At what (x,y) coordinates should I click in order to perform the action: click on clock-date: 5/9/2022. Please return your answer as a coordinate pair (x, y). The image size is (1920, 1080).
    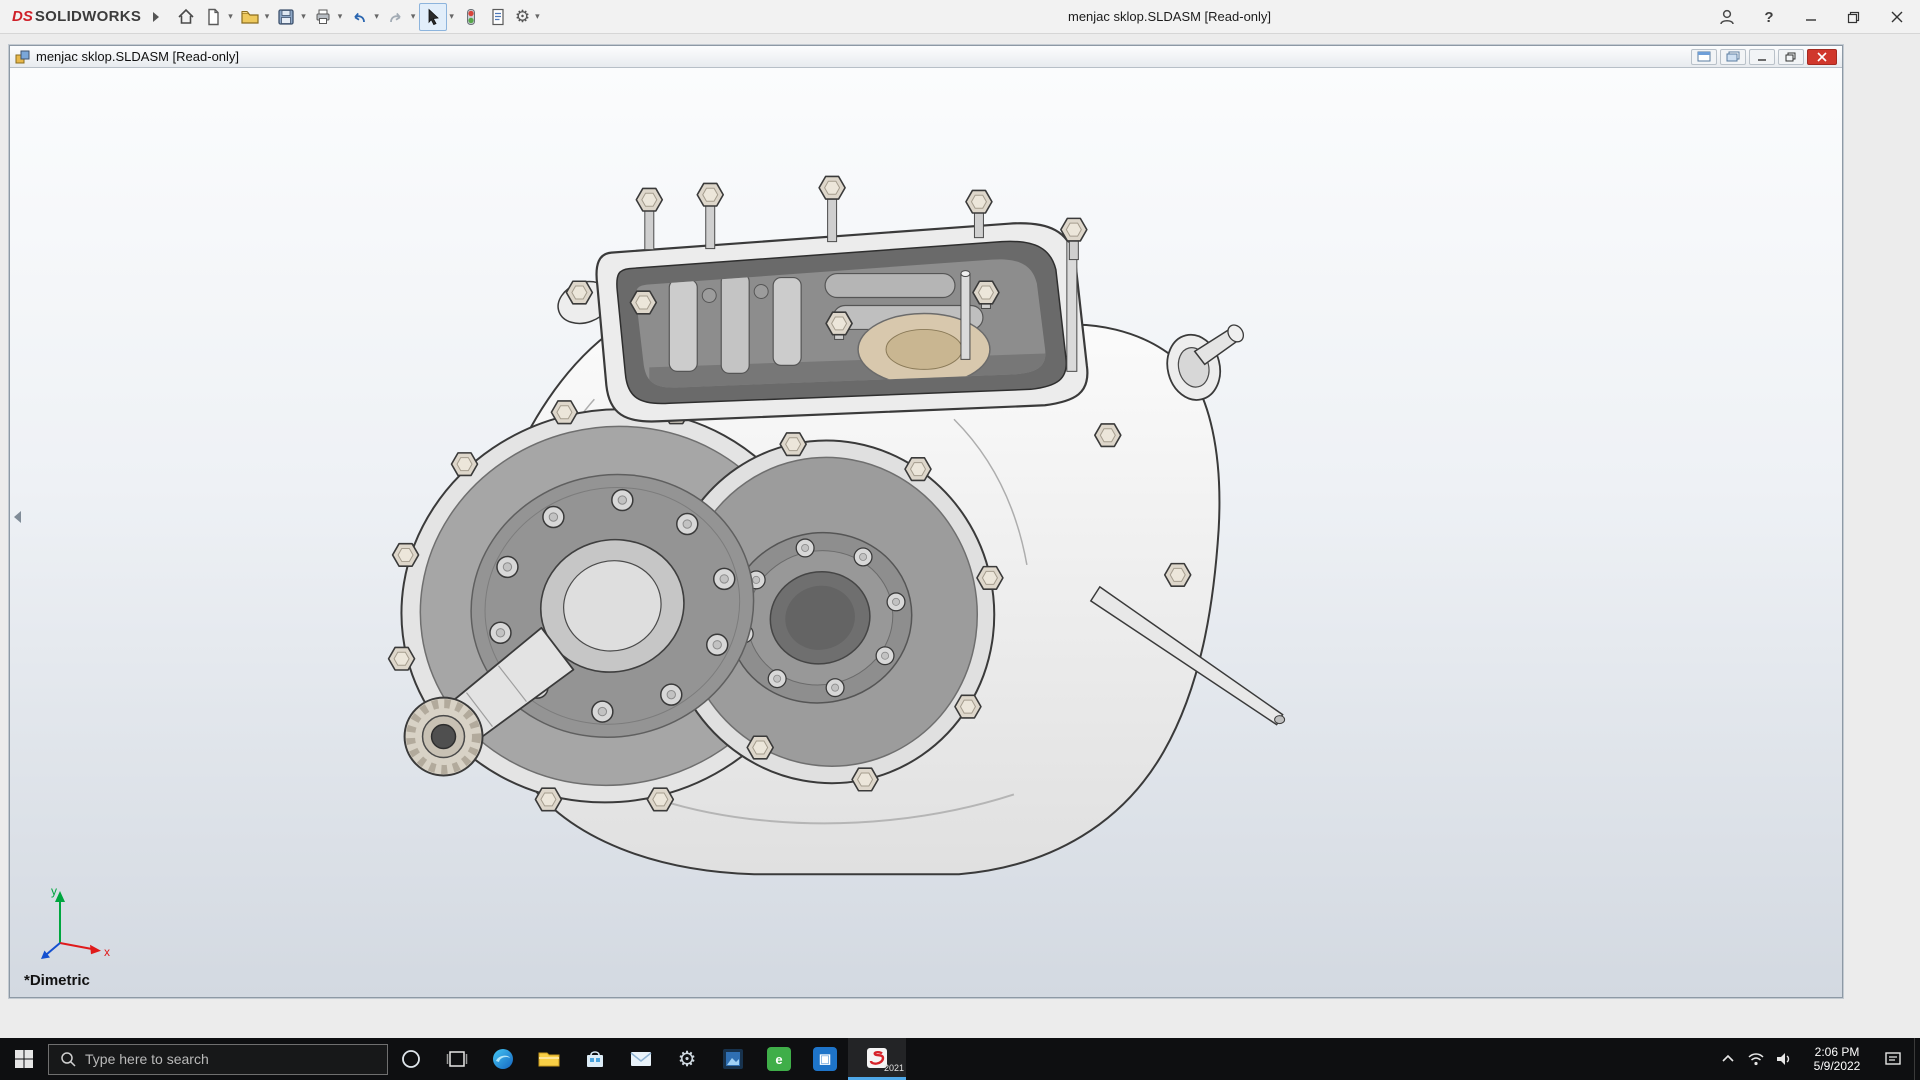
    Looking at the image, I should click on (1837, 1066).